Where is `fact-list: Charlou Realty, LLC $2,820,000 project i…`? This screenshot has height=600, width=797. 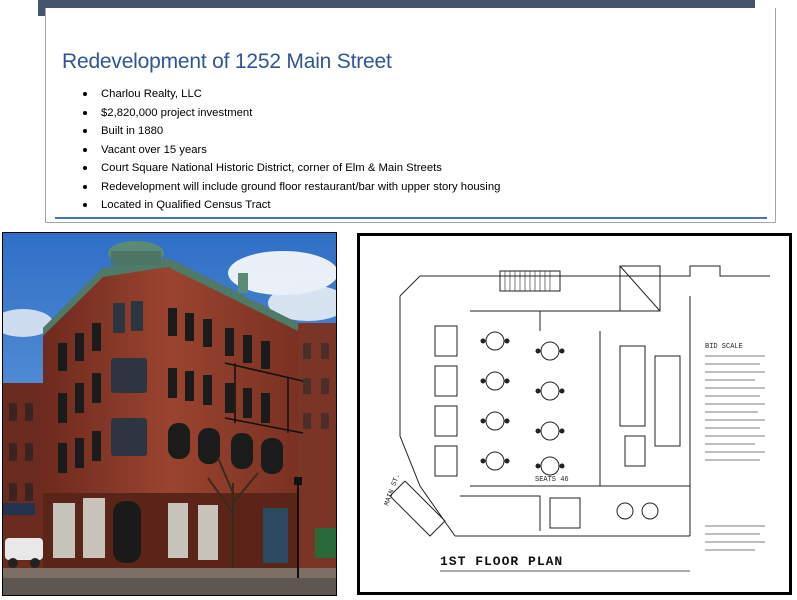
fact-list: Charlou Realty, LLC $2,820,000 project i… is located at coordinates (290, 150).